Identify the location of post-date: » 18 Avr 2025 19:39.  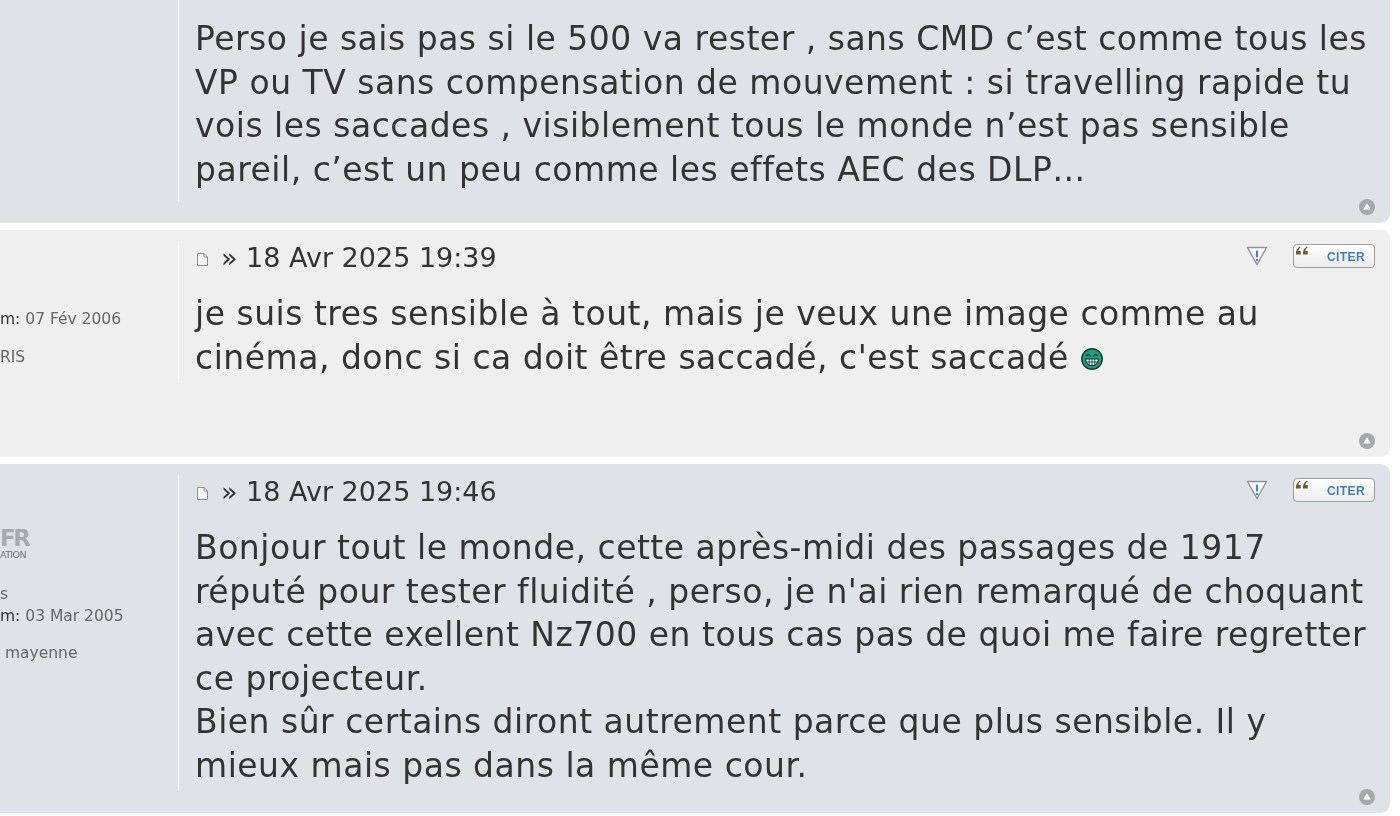
(359, 258).